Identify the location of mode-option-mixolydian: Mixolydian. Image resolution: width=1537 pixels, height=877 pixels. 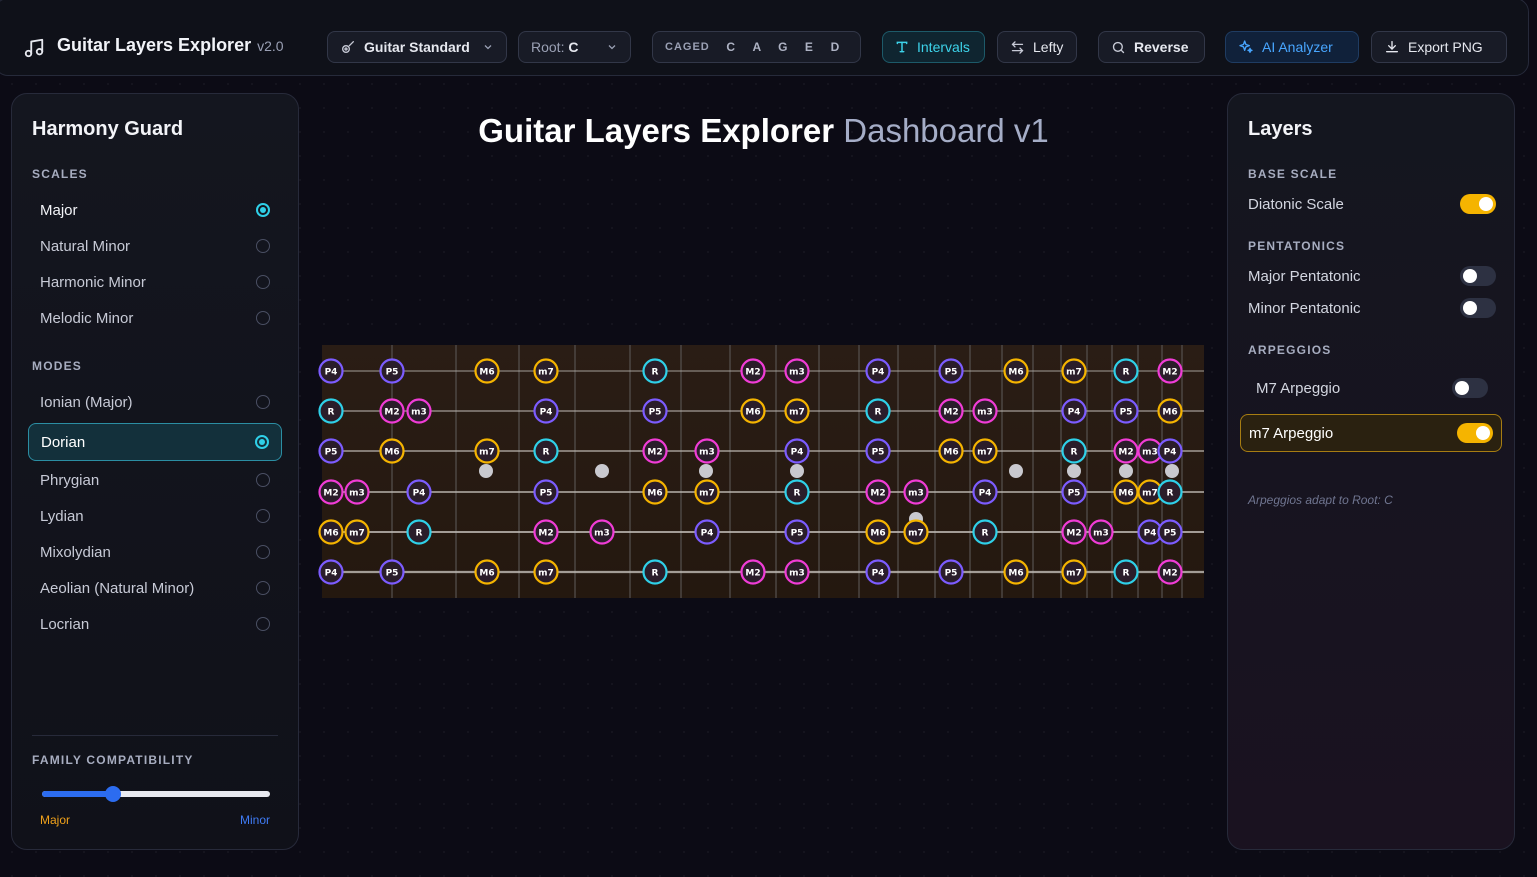
(155, 552).